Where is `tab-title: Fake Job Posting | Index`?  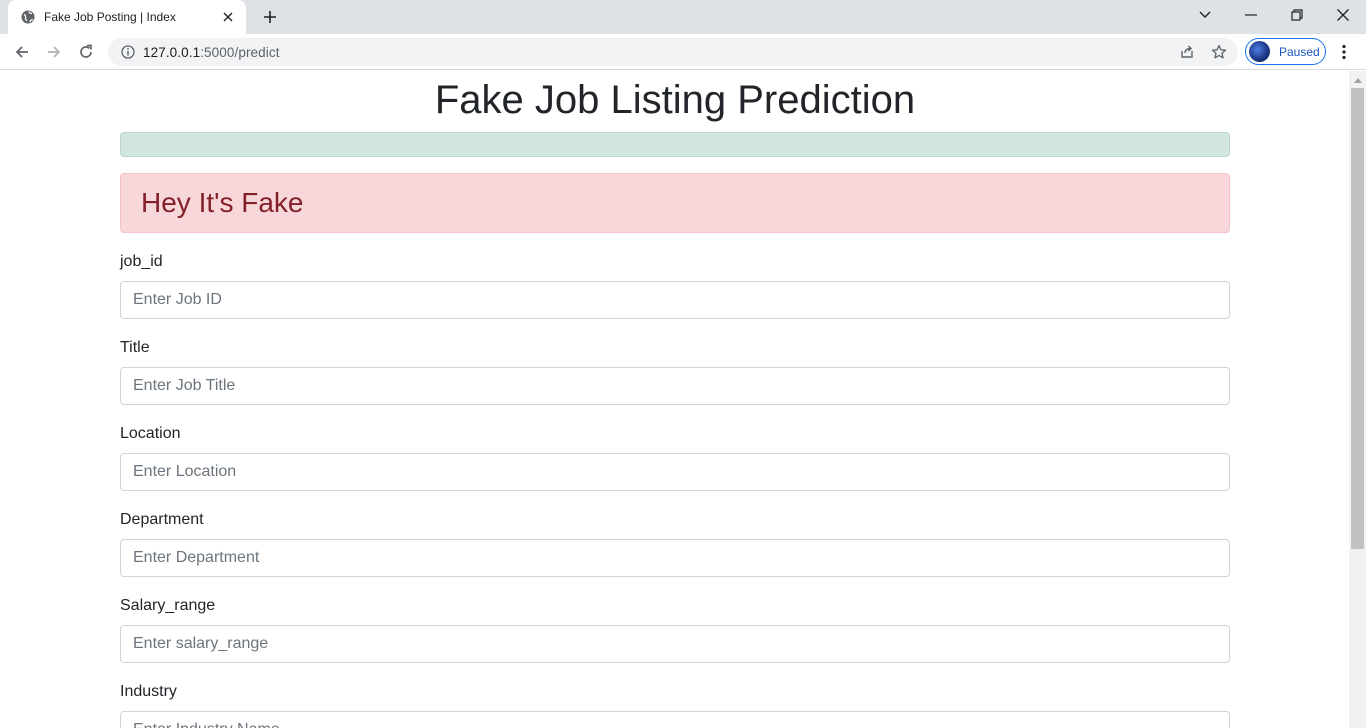
tab-title: Fake Job Posting | Index is located at coordinates (110, 17).